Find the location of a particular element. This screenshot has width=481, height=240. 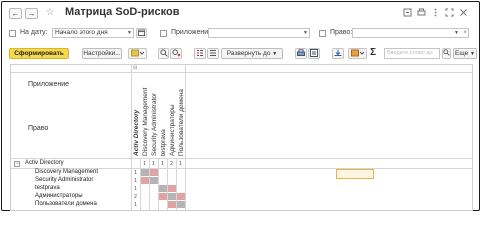

preview-icon is located at coordinates (314, 53).